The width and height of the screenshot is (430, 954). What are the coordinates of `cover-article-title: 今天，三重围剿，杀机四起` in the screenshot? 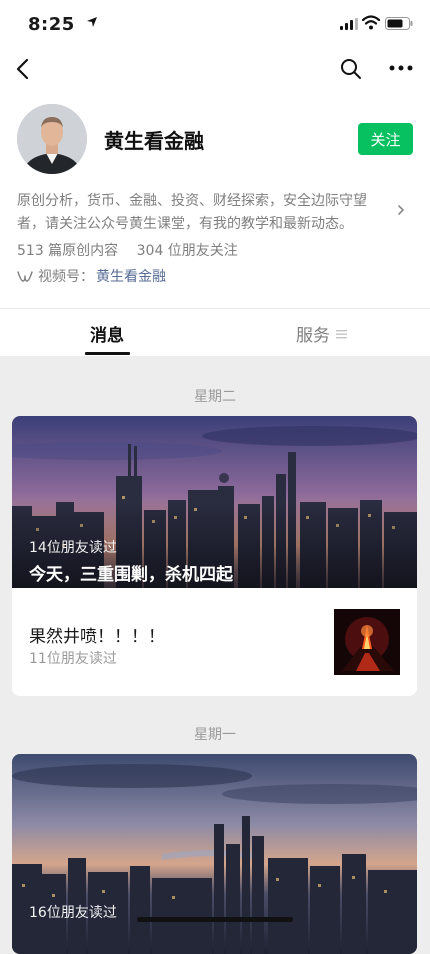 It's located at (131, 575).